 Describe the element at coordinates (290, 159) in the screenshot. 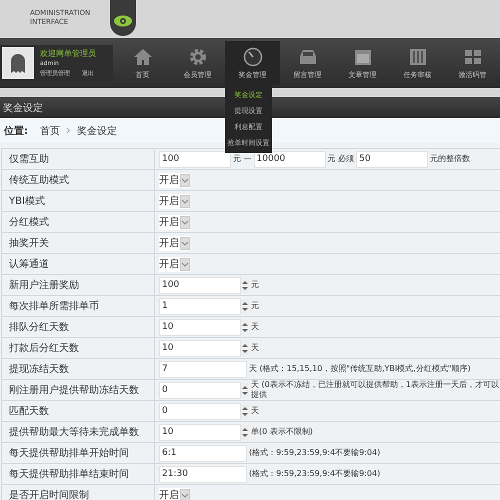

I see `input-field: 10000` at that location.